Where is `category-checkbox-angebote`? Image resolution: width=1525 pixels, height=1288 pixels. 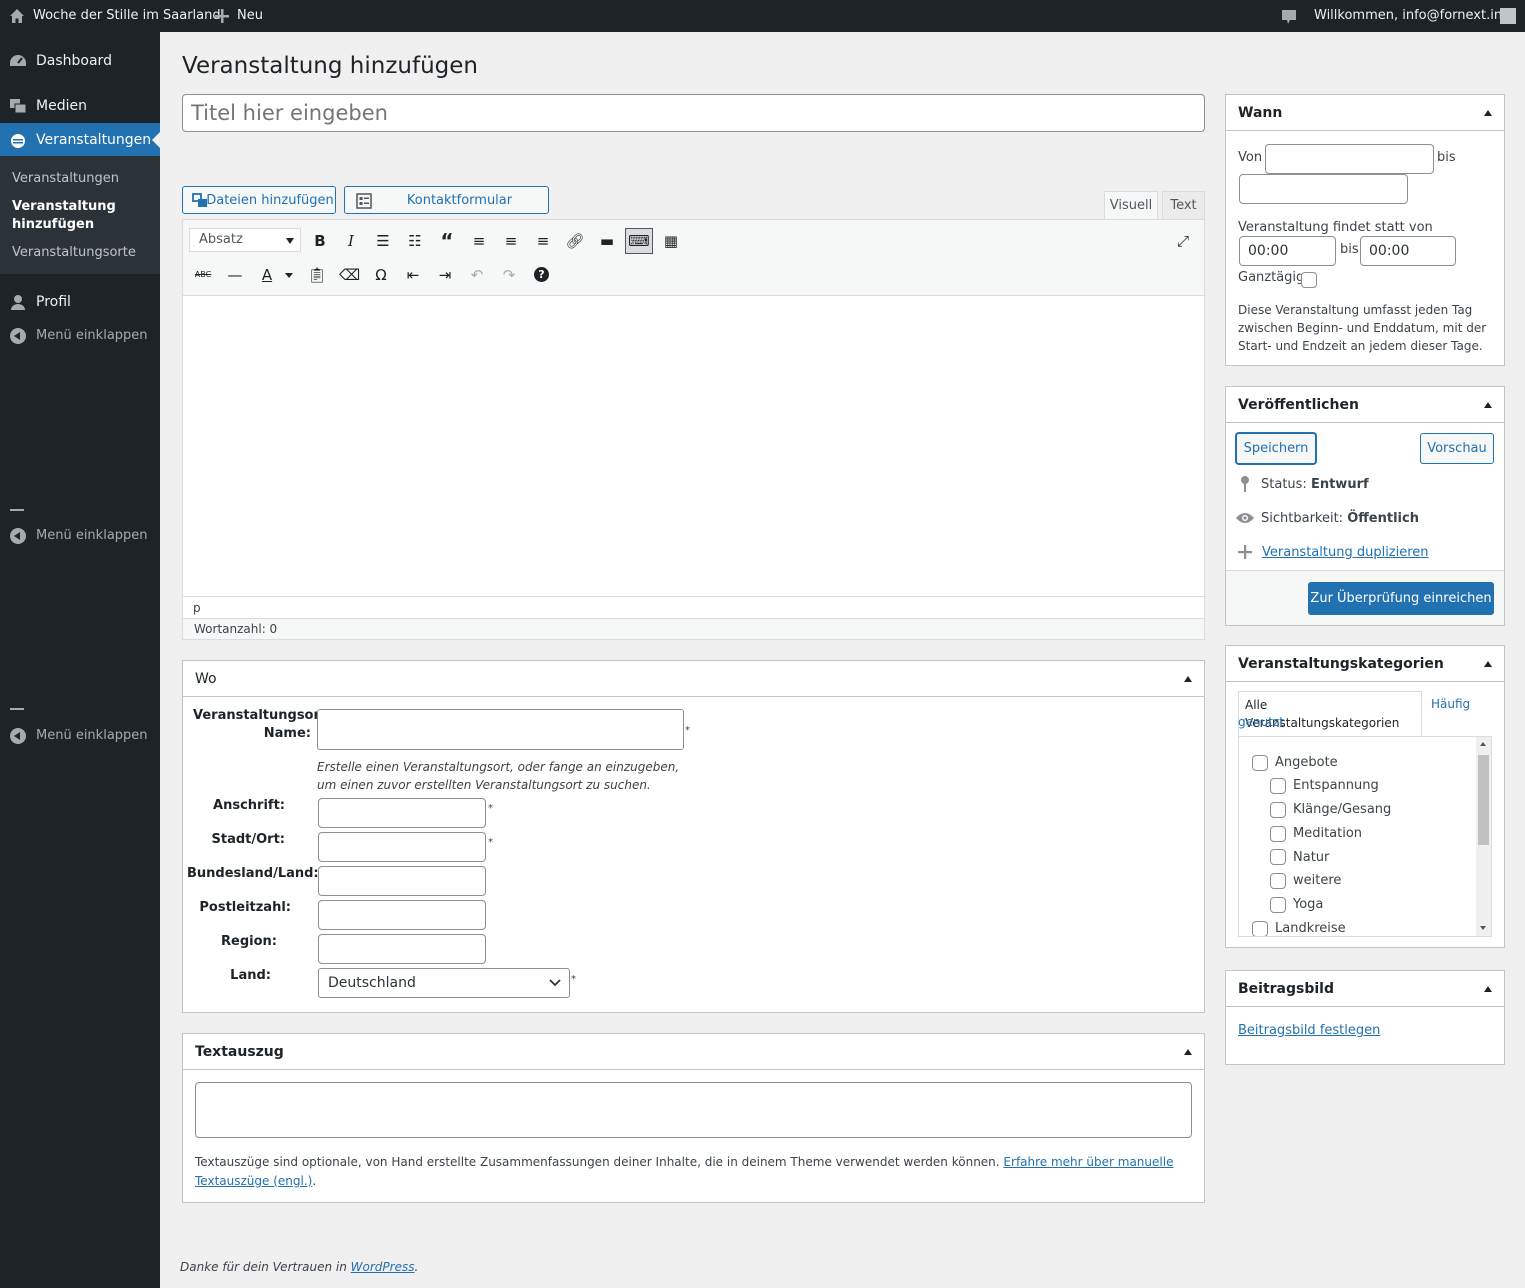 category-checkbox-angebote is located at coordinates (1260, 763).